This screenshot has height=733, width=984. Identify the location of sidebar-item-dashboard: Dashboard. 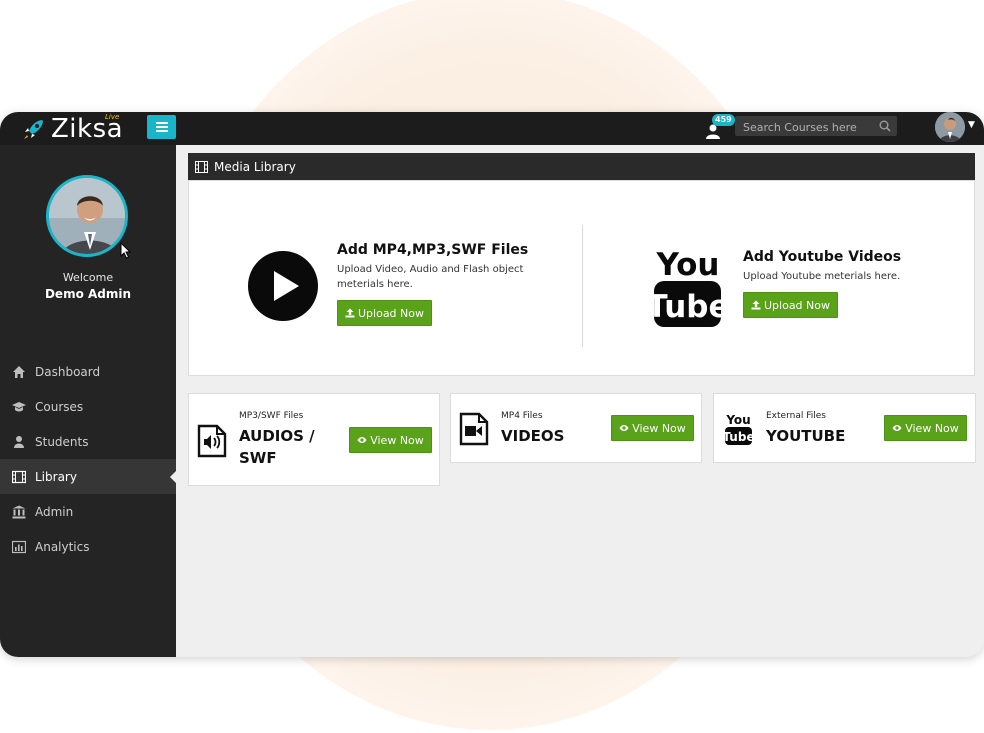
(88, 371).